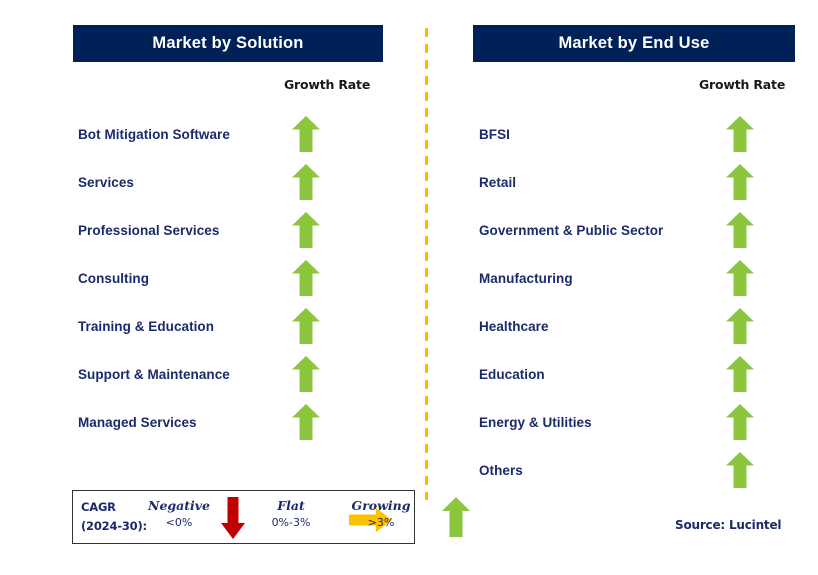 The image size is (818, 575). Describe the element at coordinates (514, 326) in the screenshot. I see `row-label: Healthcare` at that location.